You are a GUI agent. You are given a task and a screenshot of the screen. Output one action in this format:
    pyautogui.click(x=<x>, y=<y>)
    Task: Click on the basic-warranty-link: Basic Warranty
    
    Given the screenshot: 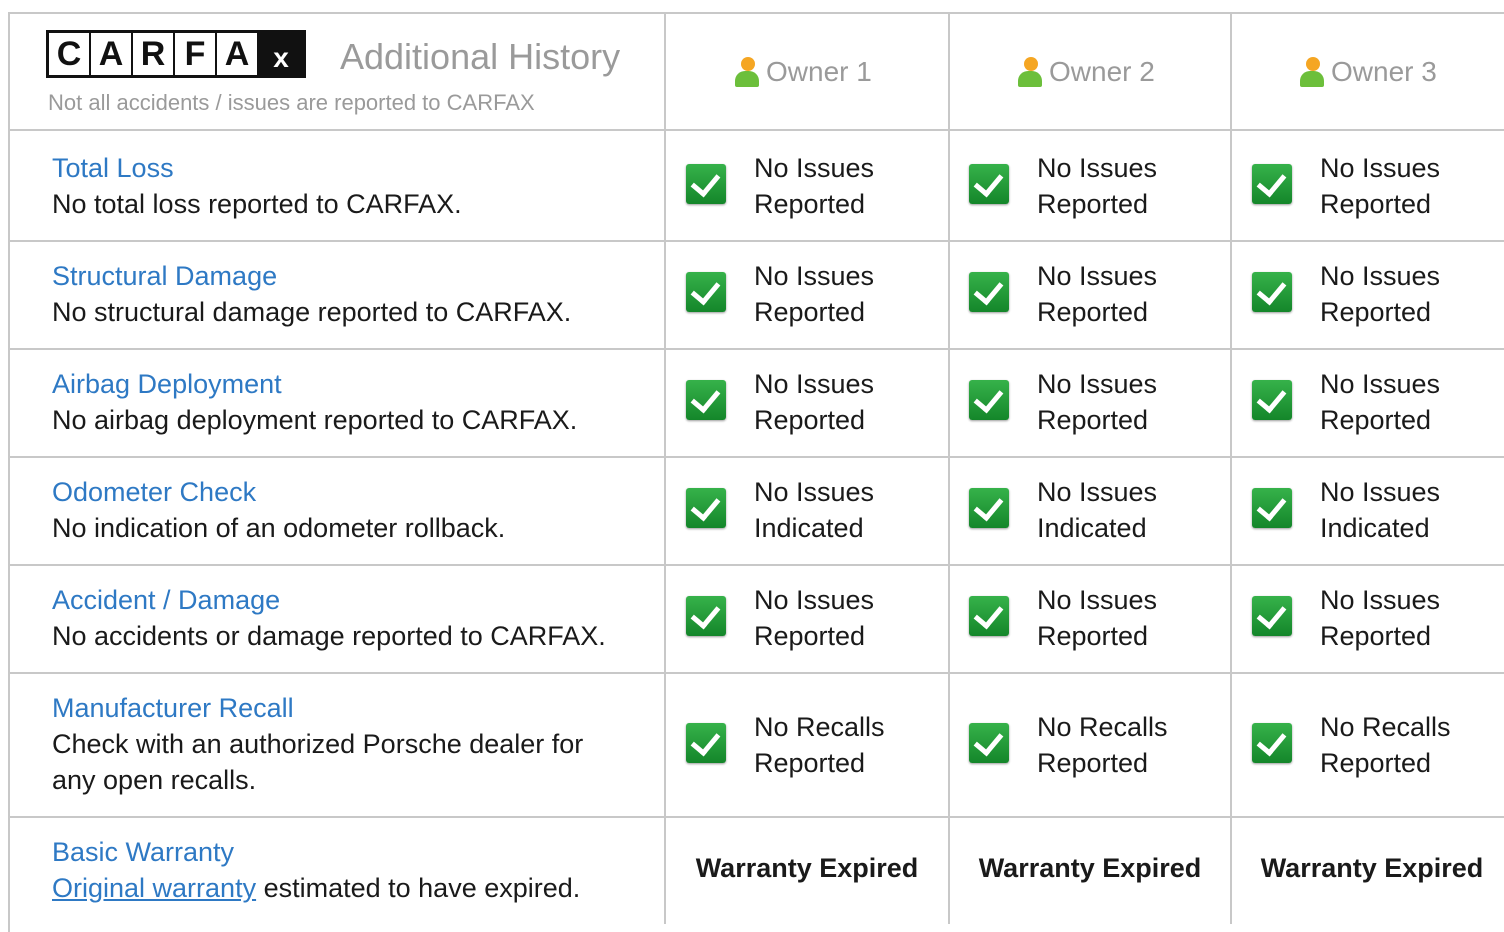 What is the action you would take?
    pyautogui.click(x=357, y=852)
    